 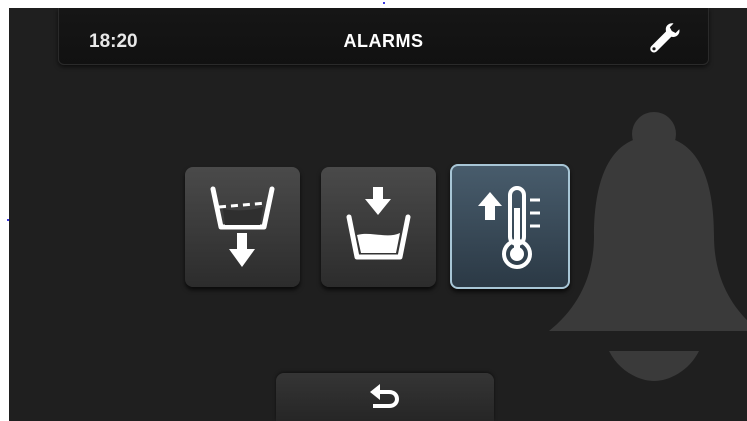 I want to click on back-button, so click(x=385, y=397).